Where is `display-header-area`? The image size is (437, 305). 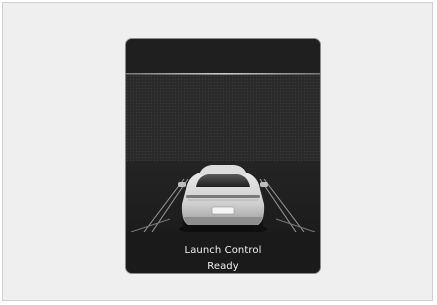
display-header-area is located at coordinates (223, 56).